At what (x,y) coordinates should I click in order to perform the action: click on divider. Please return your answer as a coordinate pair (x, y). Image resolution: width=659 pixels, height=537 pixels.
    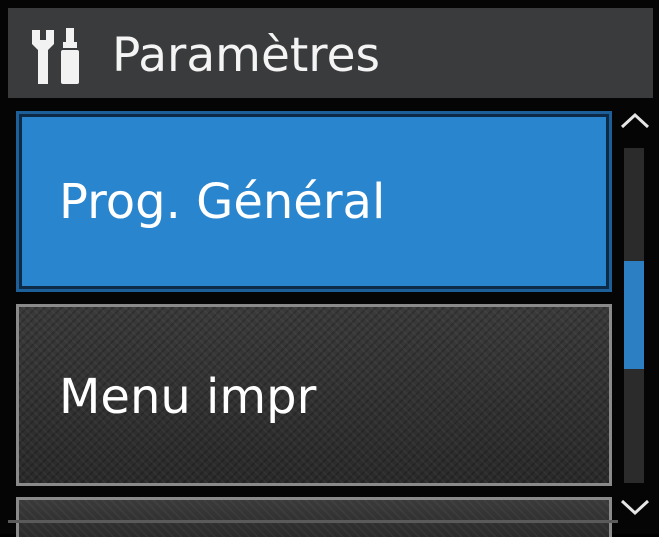
    Looking at the image, I should click on (313, 521).